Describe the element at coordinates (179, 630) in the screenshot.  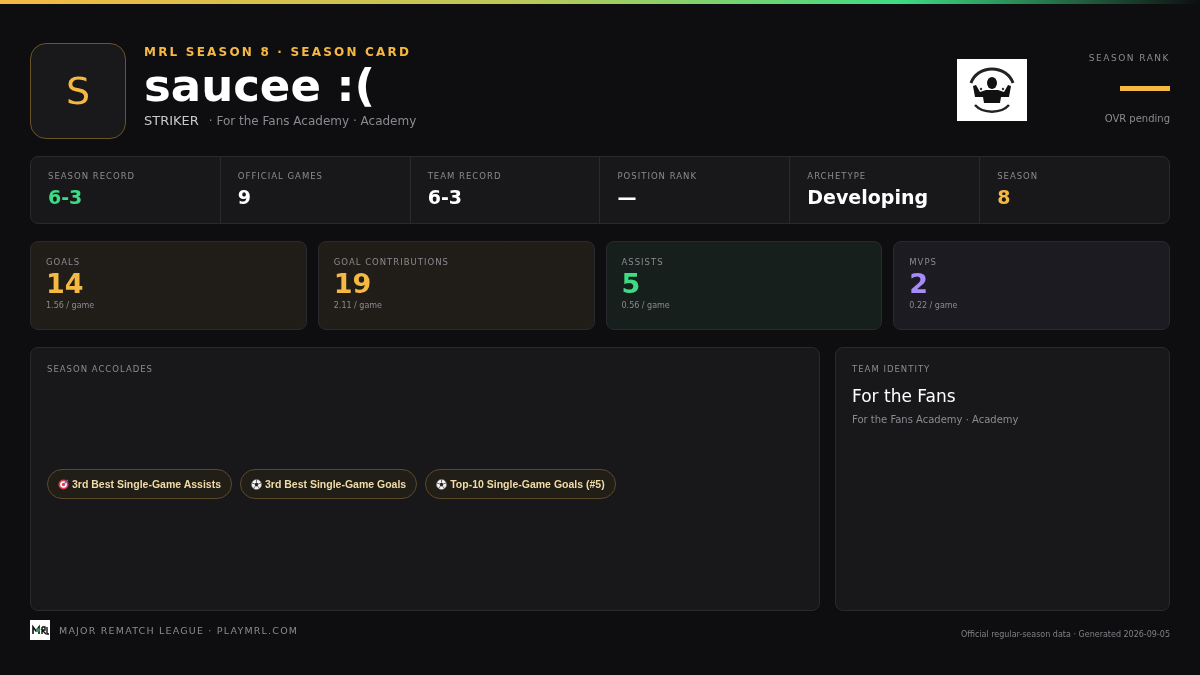
I see `league-name: MAJOR REMATCH LEAGUE · PLAYMRL.COM` at that location.